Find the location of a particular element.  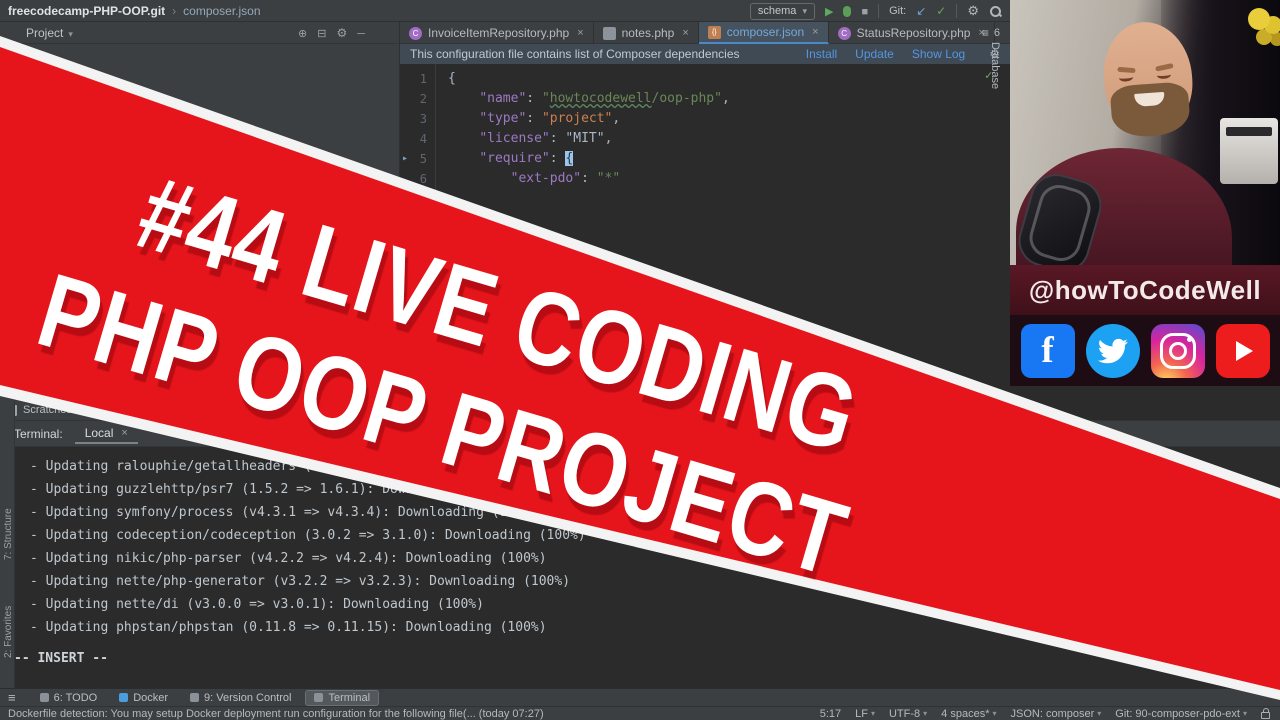

search-icon is located at coordinates (995, 11).